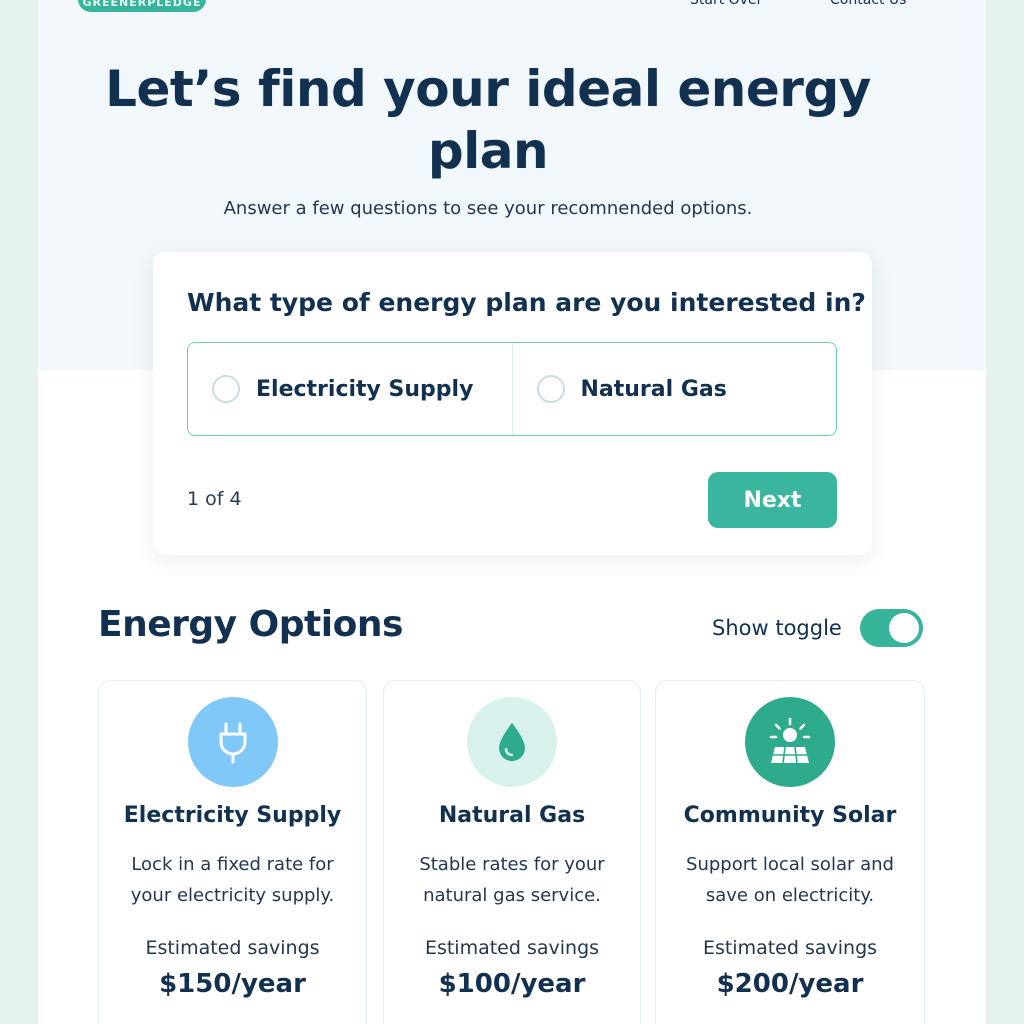  I want to click on savings-value: $100/year, so click(512, 984).